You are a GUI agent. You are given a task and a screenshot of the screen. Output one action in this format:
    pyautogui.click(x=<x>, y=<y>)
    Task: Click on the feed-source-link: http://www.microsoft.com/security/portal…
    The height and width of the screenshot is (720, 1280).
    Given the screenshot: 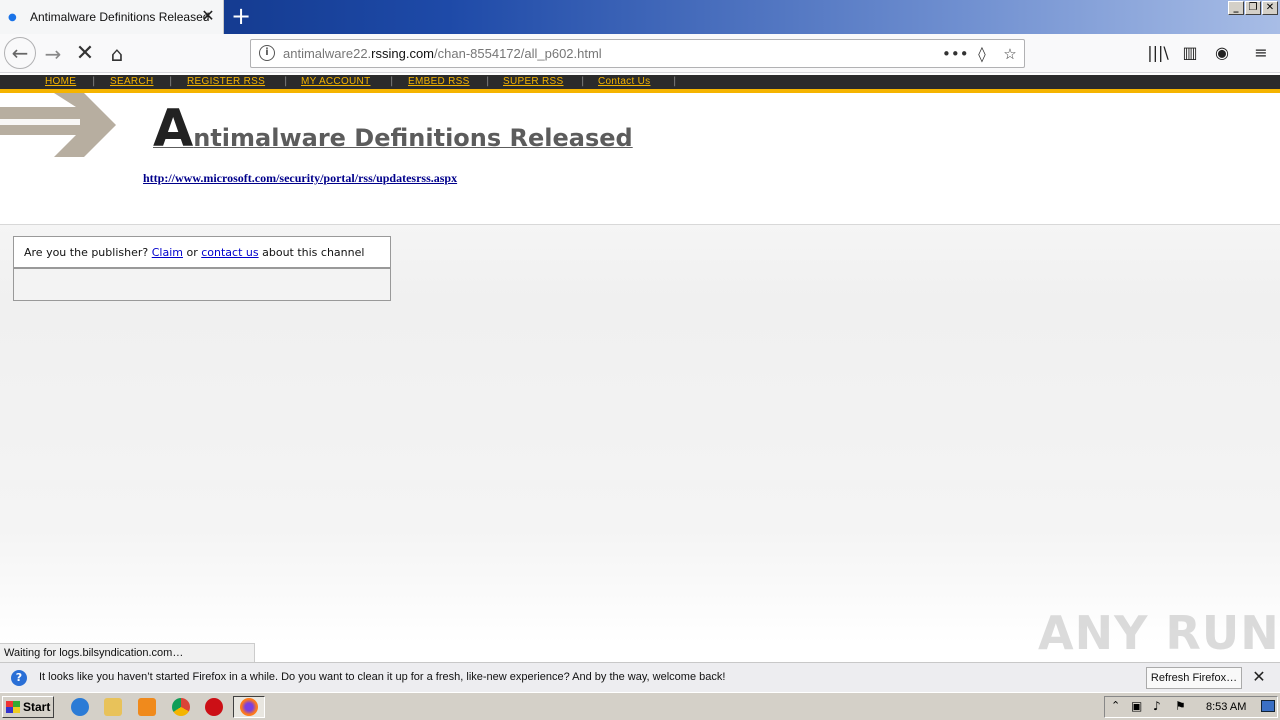 What is the action you would take?
    pyautogui.click(x=300, y=178)
    